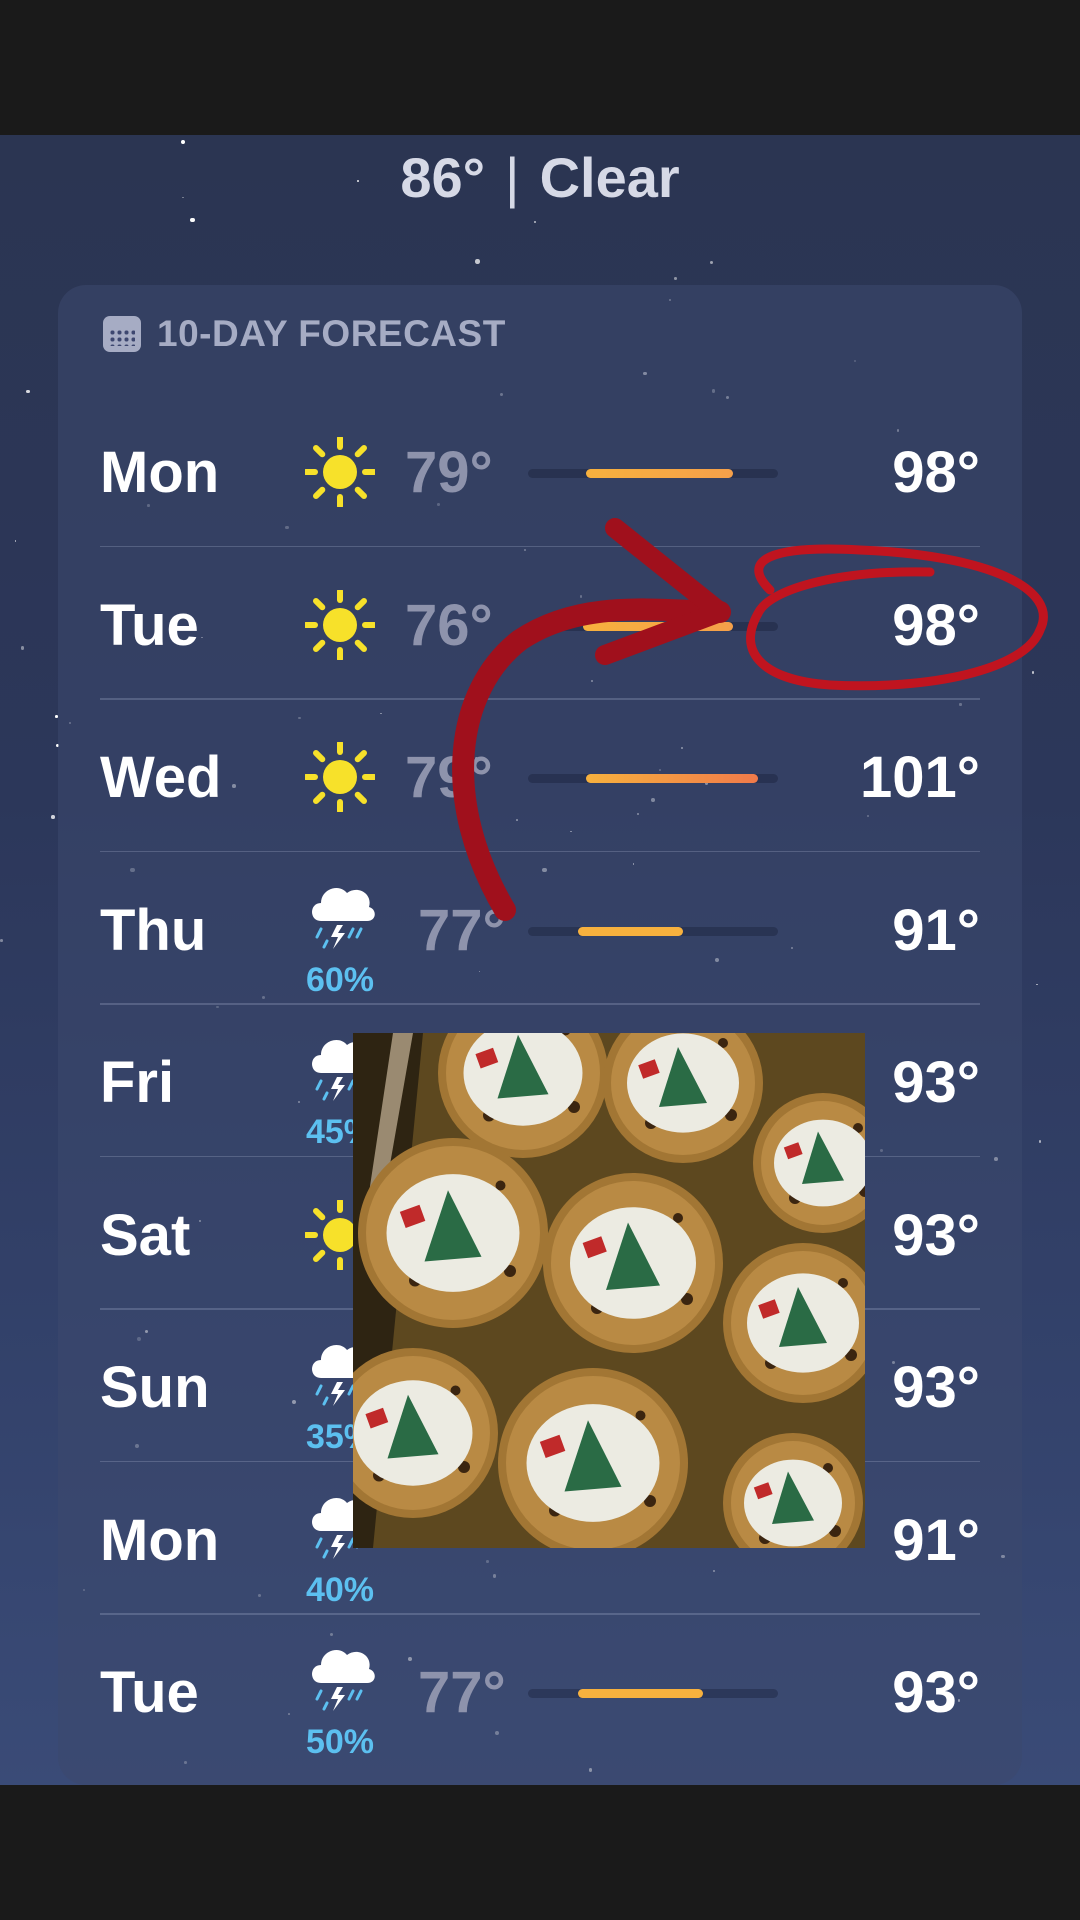 This screenshot has width=1080, height=1920. Describe the element at coordinates (449, 625) in the screenshot. I see `low-temp: 76°` at that location.